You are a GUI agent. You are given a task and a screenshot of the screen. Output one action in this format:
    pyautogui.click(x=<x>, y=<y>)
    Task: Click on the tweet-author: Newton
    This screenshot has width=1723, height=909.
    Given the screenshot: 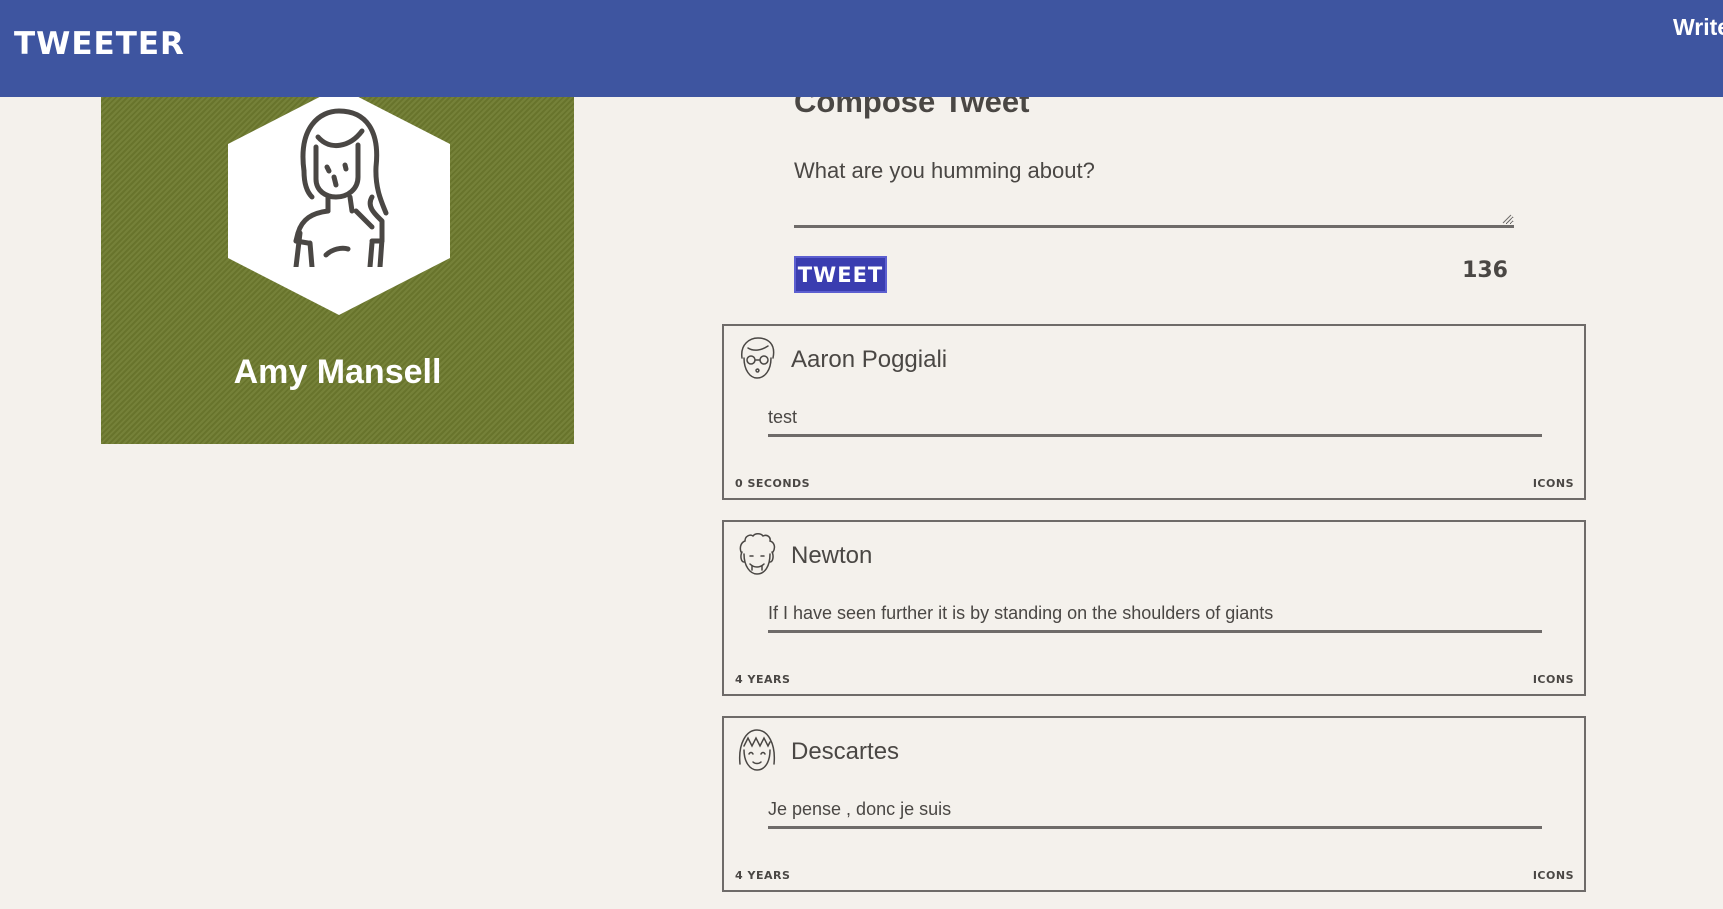 What is the action you would take?
    pyautogui.click(x=831, y=556)
    